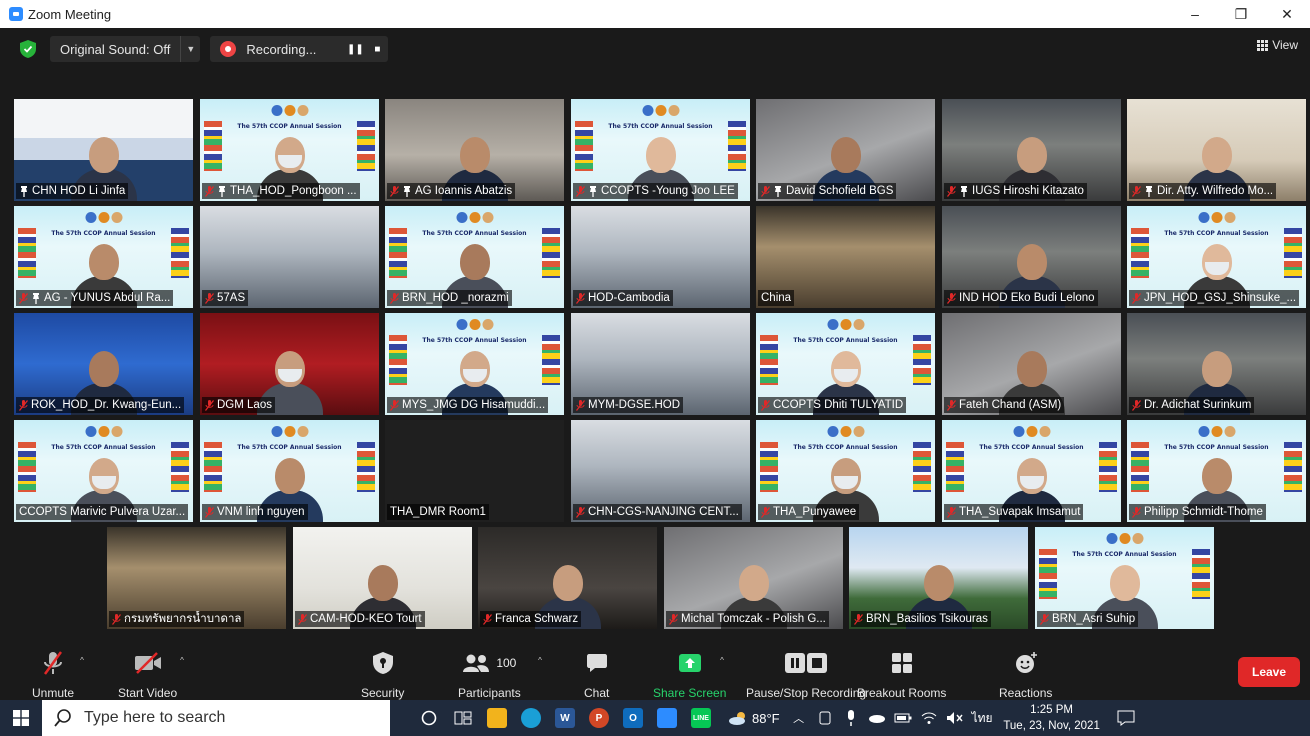 This screenshot has height=736, width=1310. What do you see at coordinates (489, 674) in the screenshot?
I see `participants-button: 100 Participants` at bounding box center [489, 674].